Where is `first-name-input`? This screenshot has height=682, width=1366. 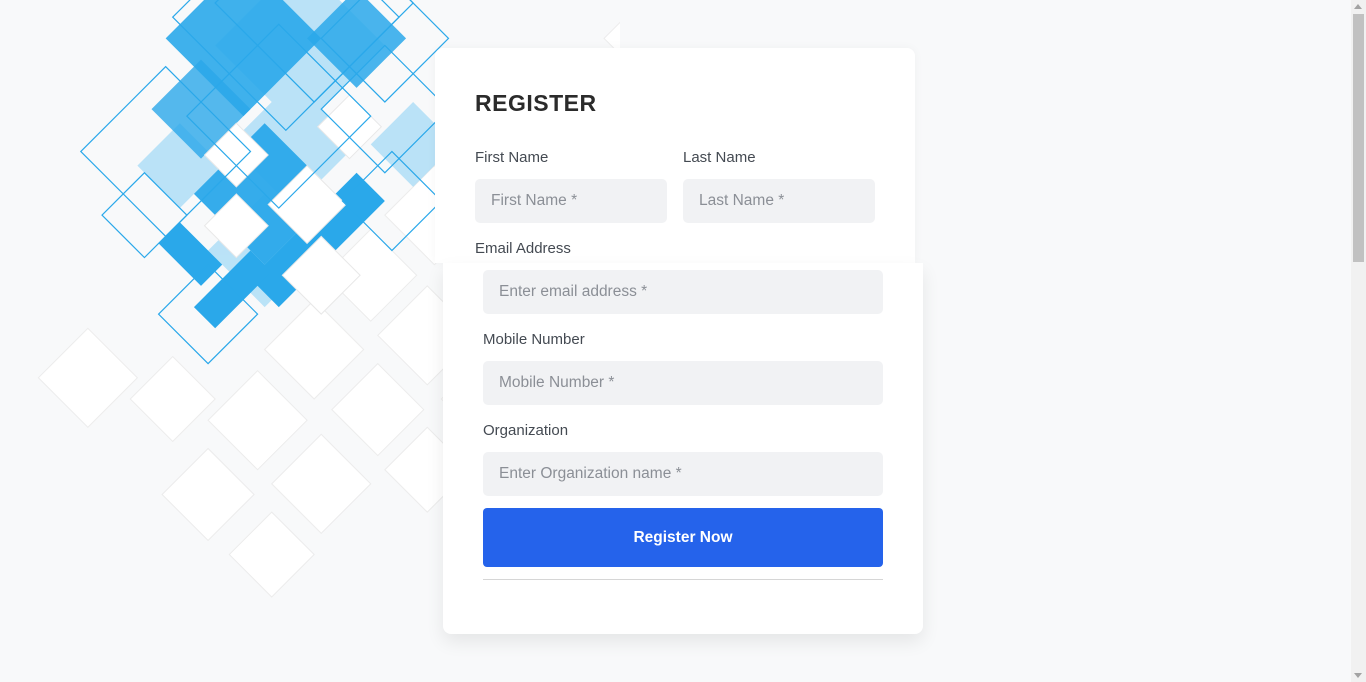
first-name-input is located at coordinates (571, 201).